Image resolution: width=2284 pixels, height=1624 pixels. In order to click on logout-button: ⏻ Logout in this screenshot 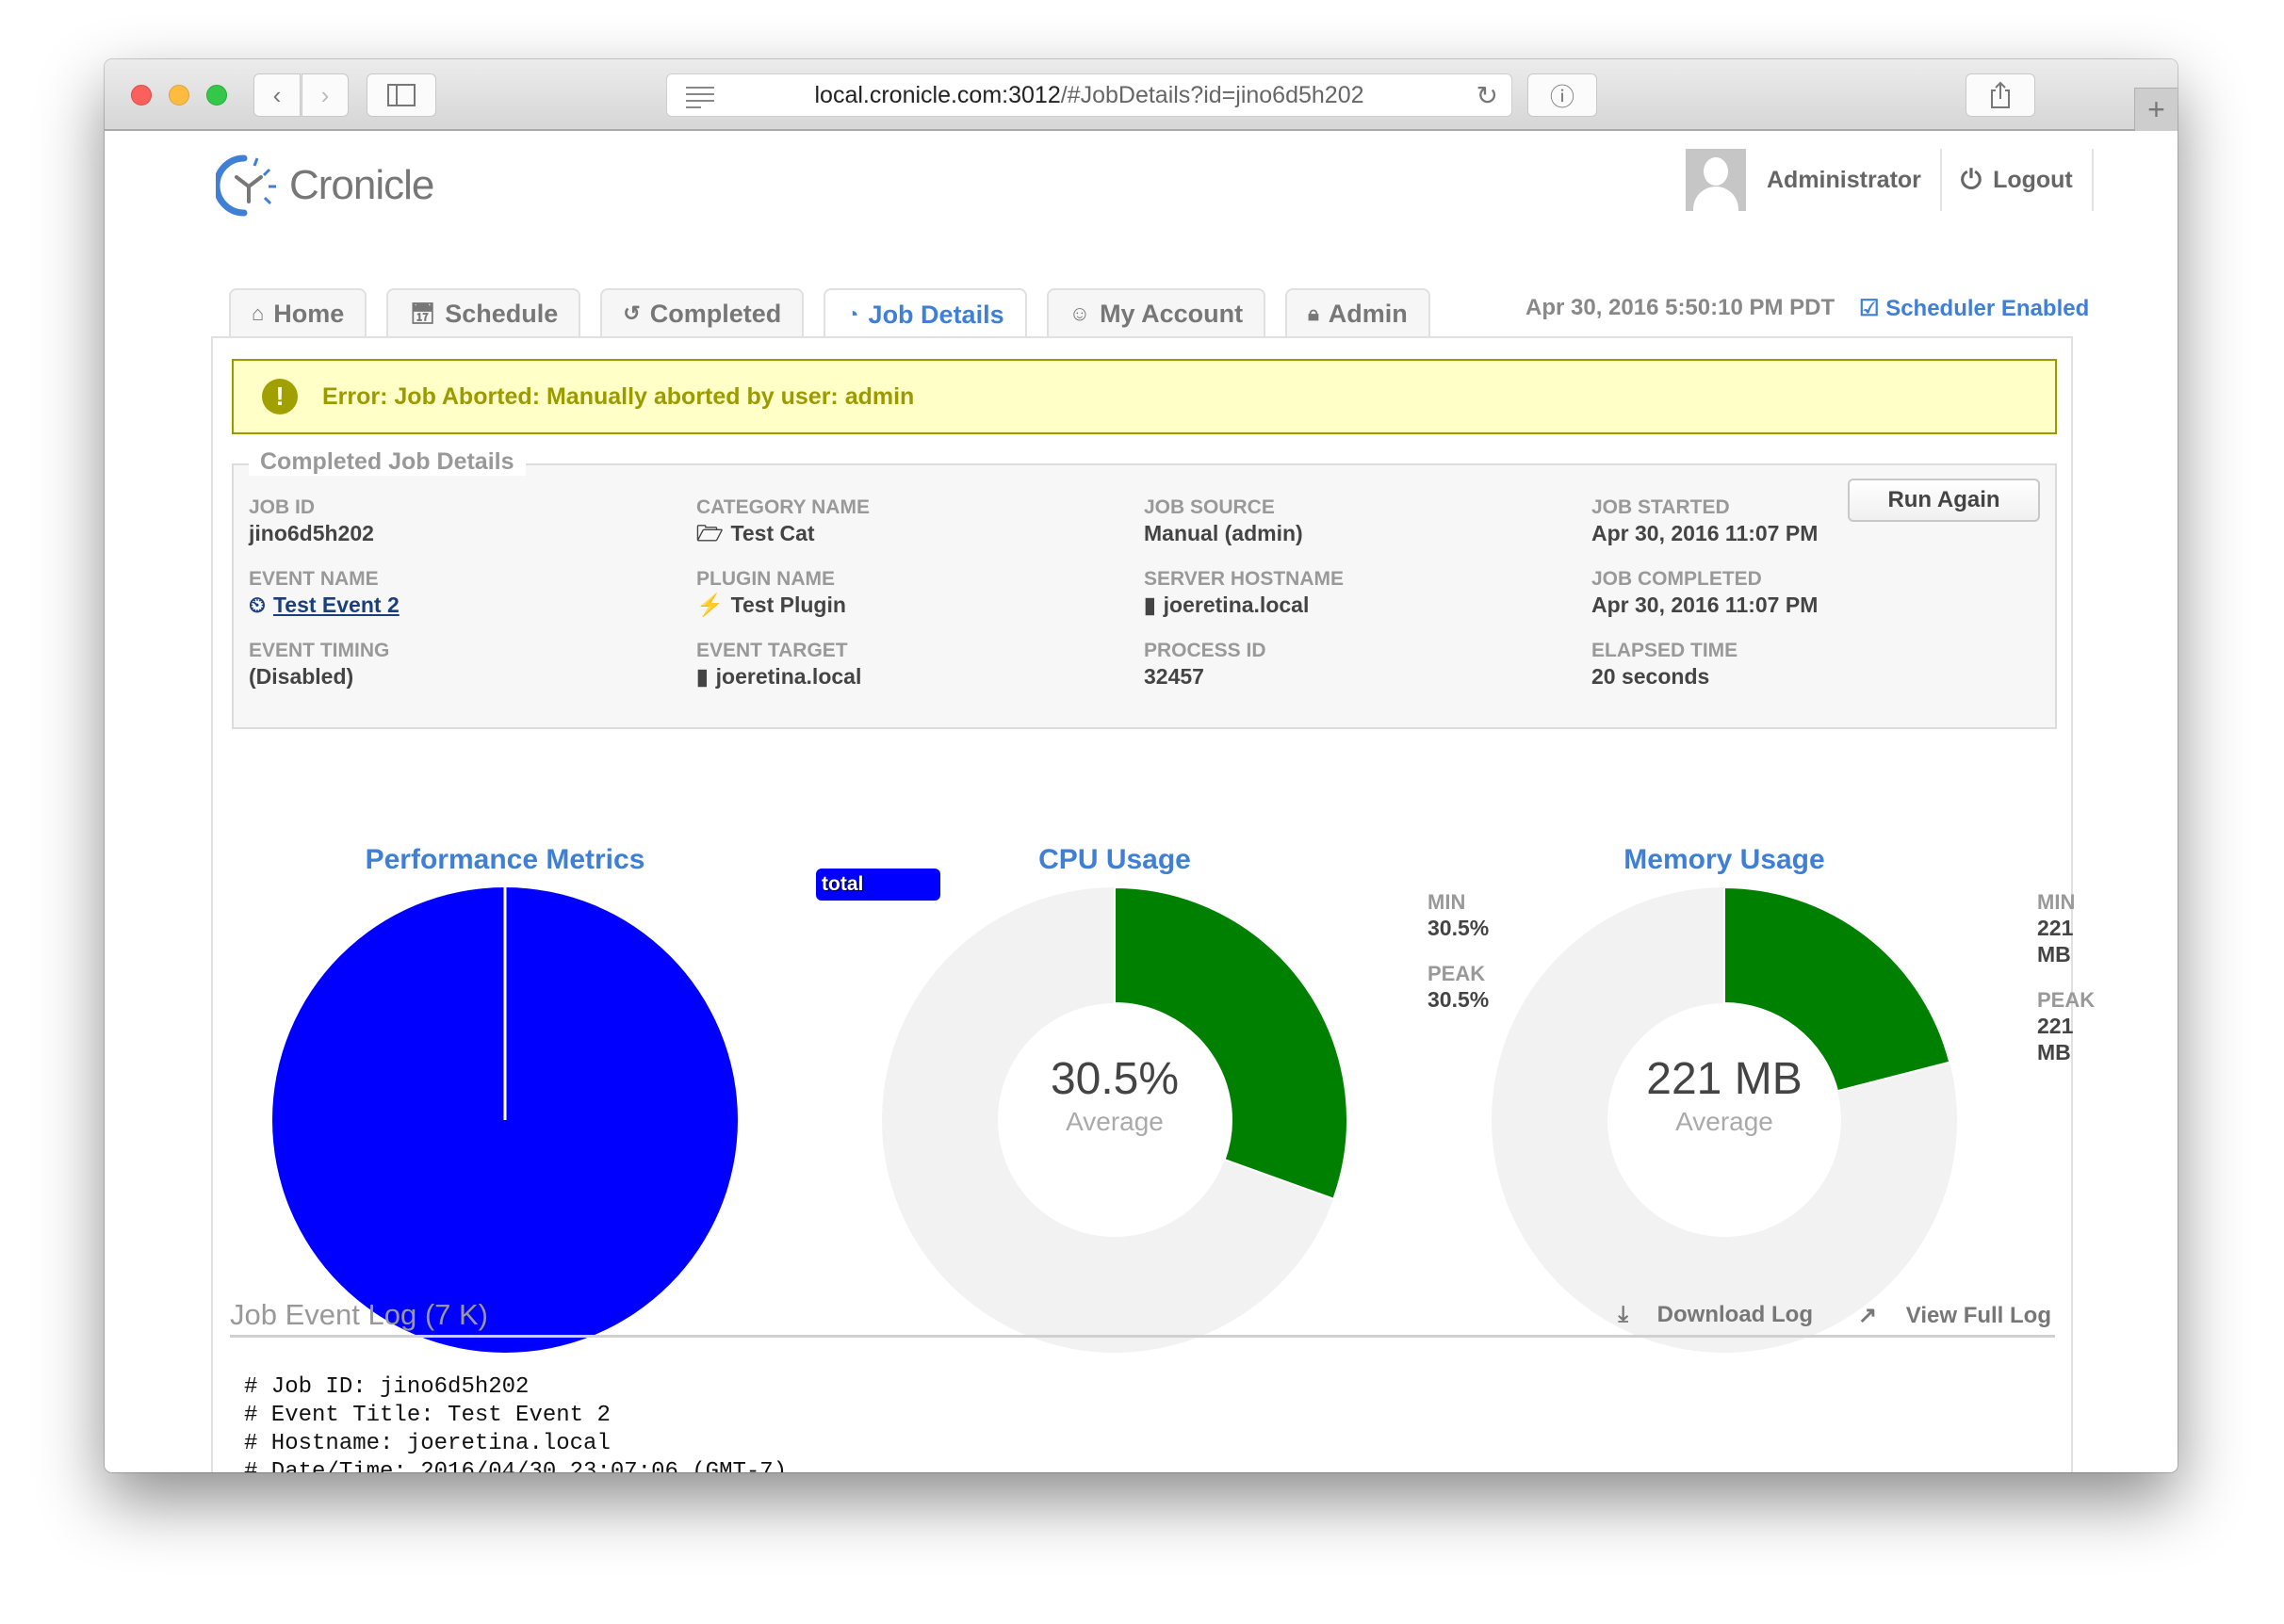, I will do `click(2017, 180)`.